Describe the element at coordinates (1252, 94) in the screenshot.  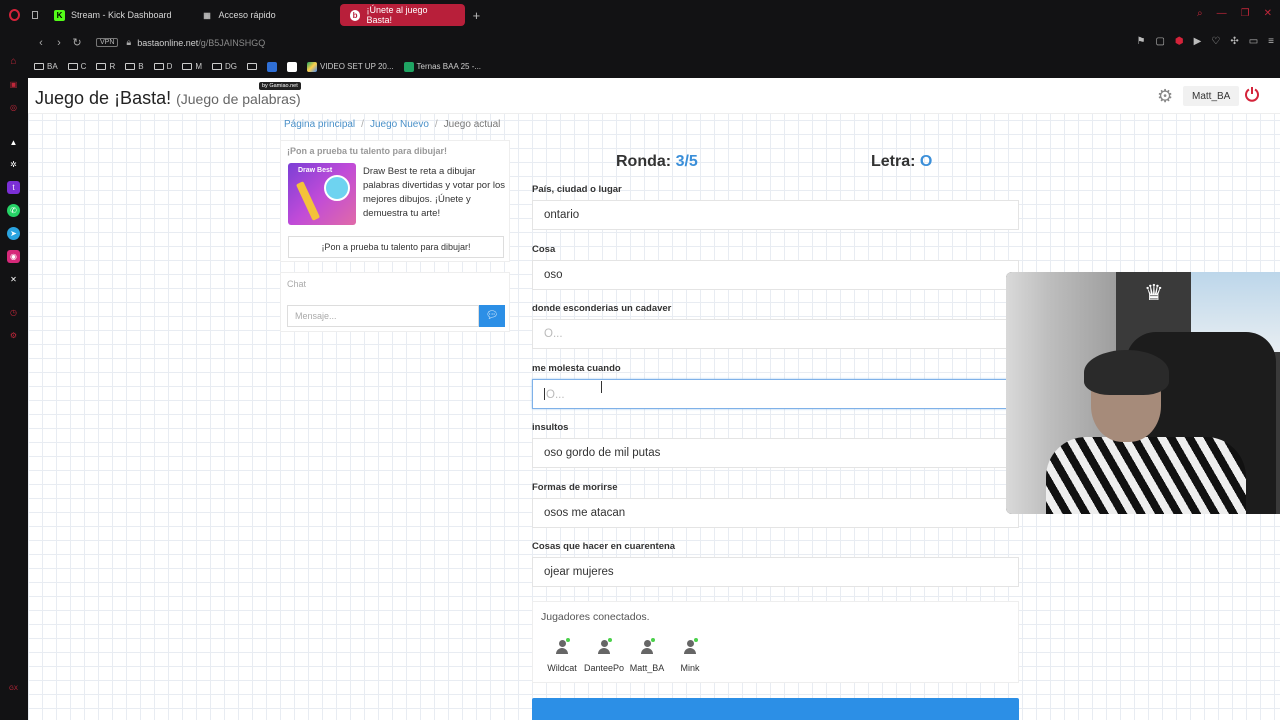
I see `power-icon` at that location.